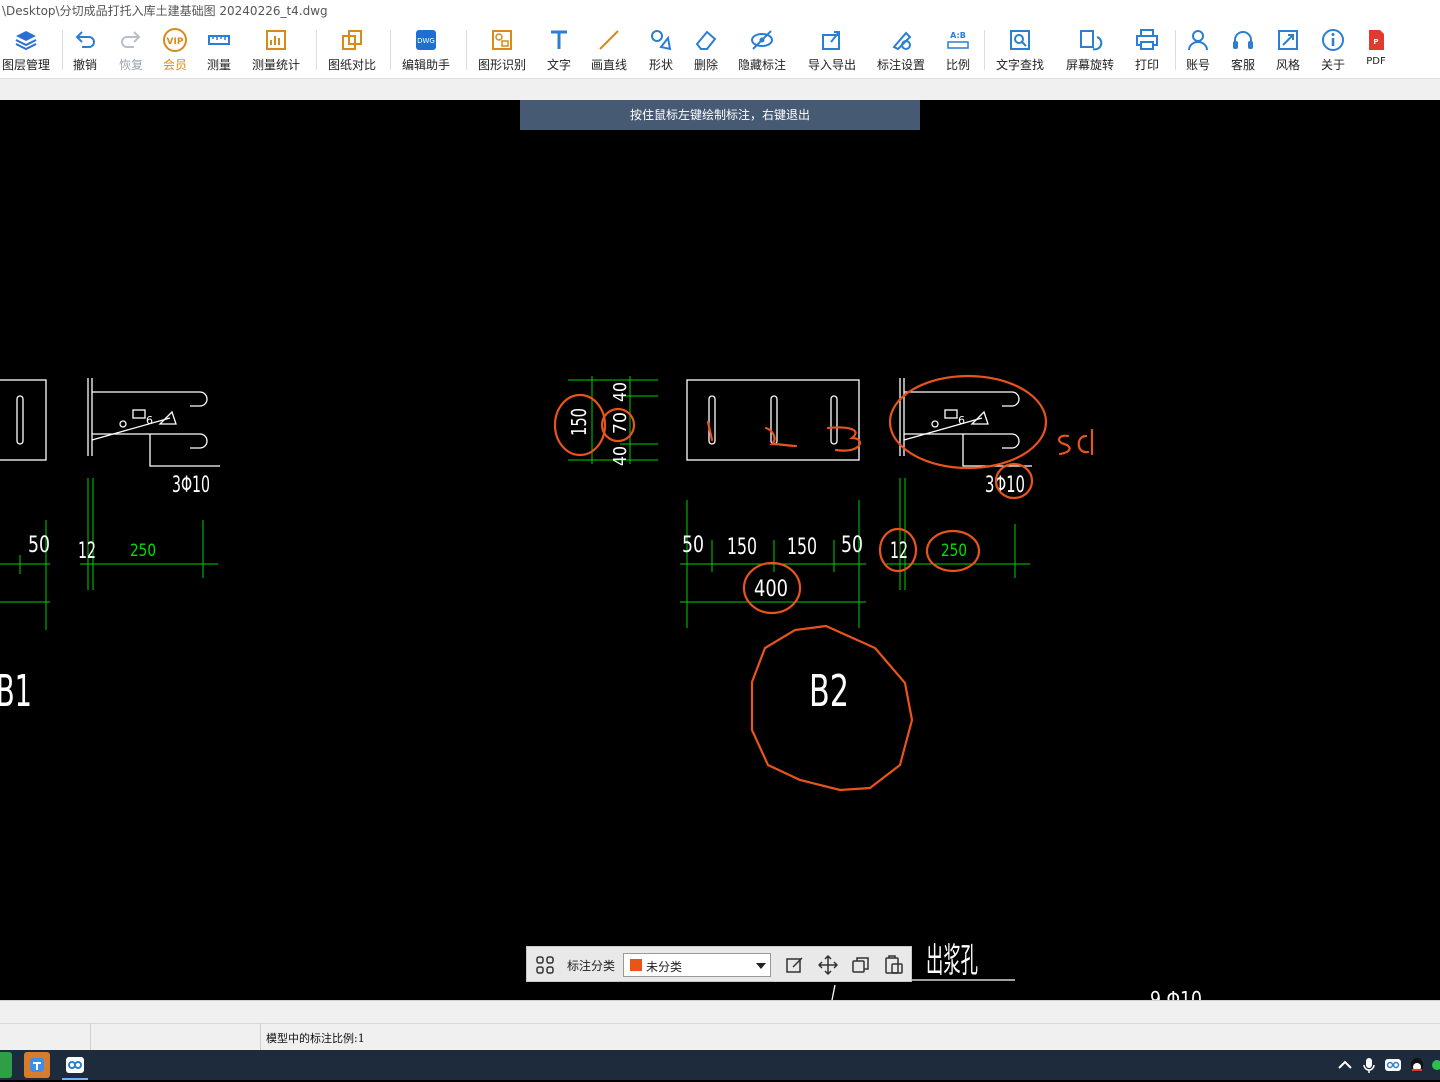  I want to click on text-icon, so click(559, 39).